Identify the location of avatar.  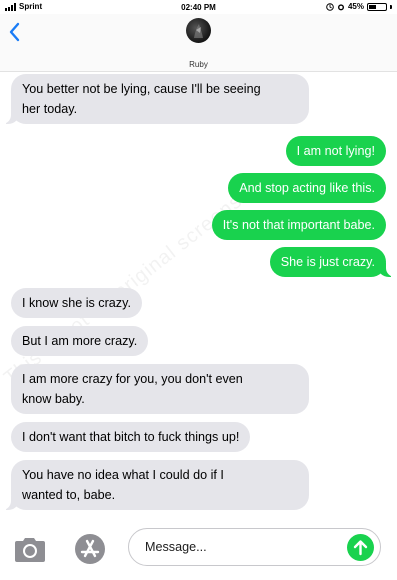
(198, 30).